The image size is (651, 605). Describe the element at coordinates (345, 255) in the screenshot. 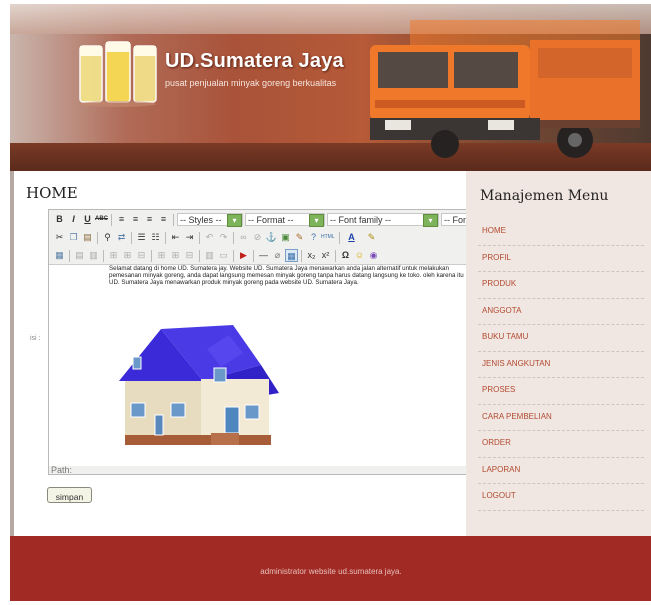

I see `special-char-icon: Ω` at that location.